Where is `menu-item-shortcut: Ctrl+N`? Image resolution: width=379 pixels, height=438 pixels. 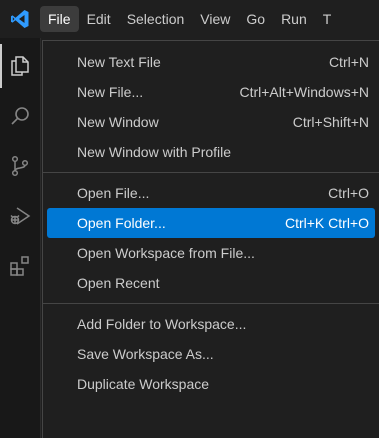 menu-item-shortcut: Ctrl+N is located at coordinates (348, 62).